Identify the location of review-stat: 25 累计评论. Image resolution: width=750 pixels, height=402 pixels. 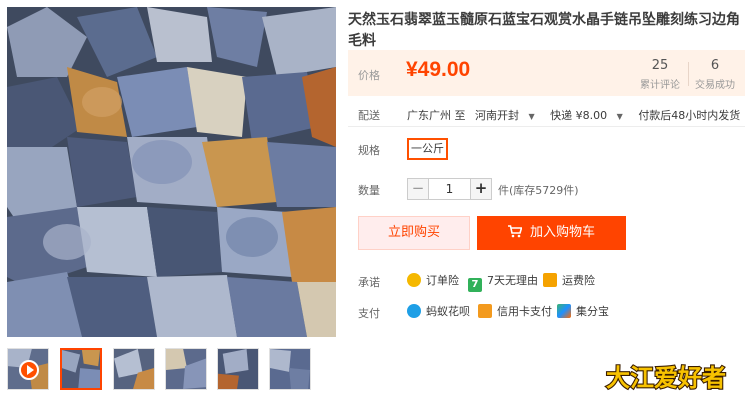
(660, 74).